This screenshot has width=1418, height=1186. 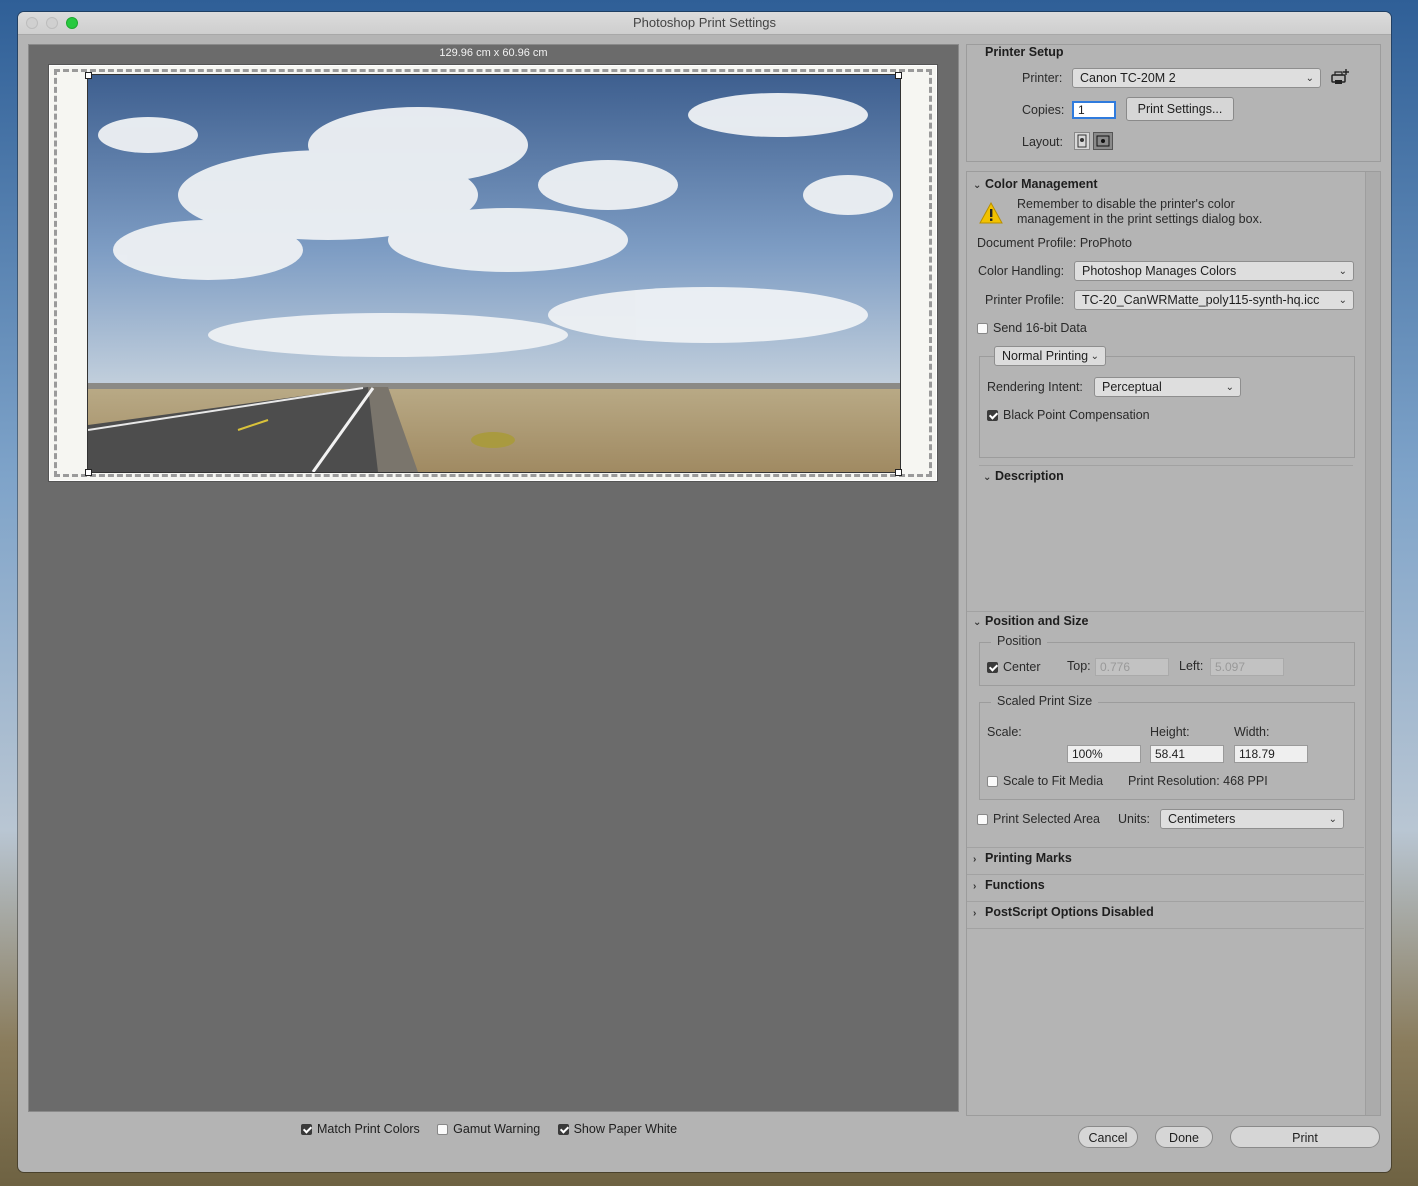 I want to click on printer-select: Canon TC-20M 2 ⌄, so click(x=1196, y=78).